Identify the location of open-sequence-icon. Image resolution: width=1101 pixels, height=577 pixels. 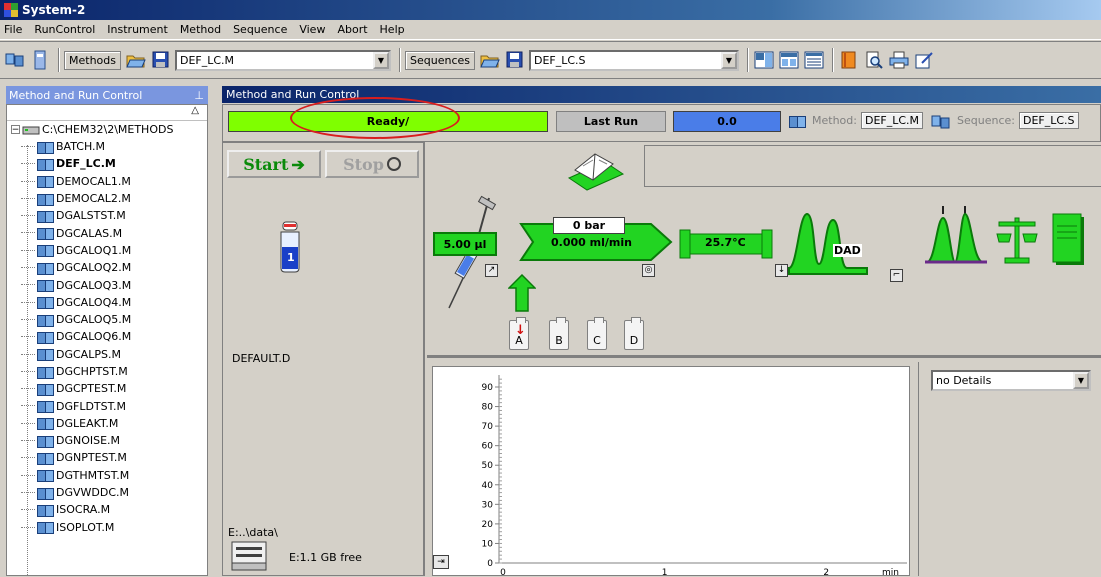
(490, 60).